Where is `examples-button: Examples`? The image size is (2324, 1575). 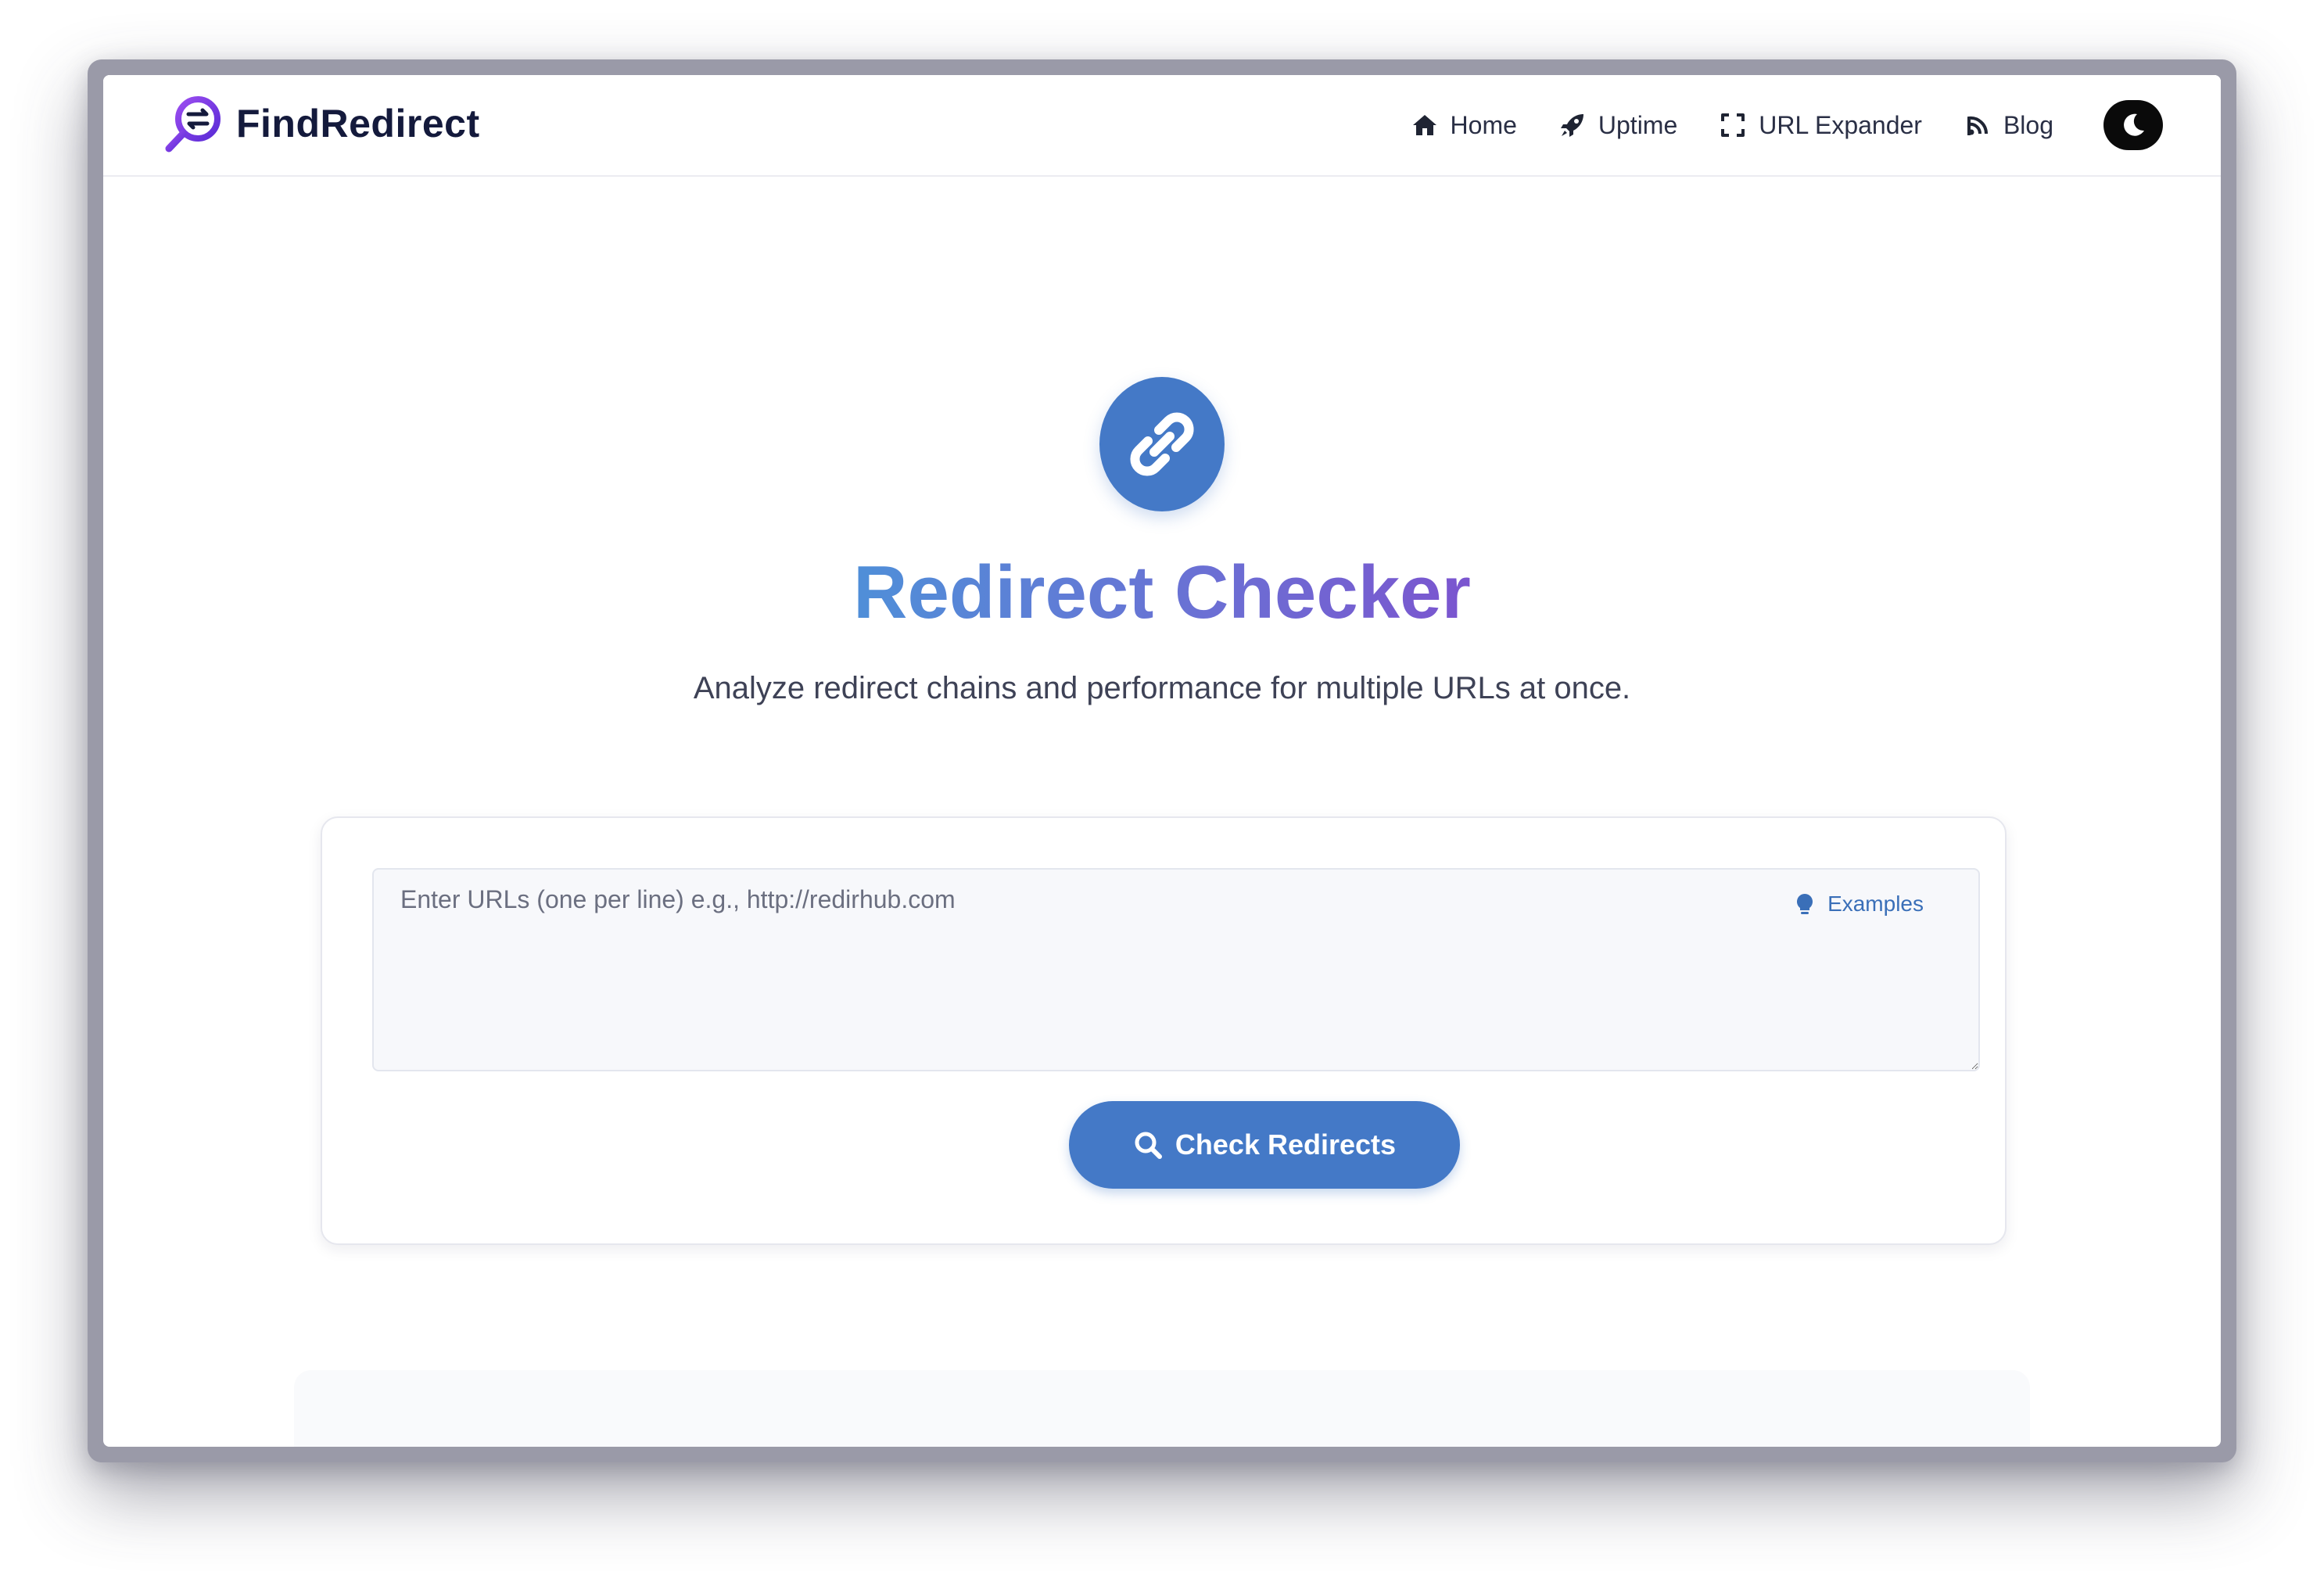
examples-button: Examples is located at coordinates (1859, 905).